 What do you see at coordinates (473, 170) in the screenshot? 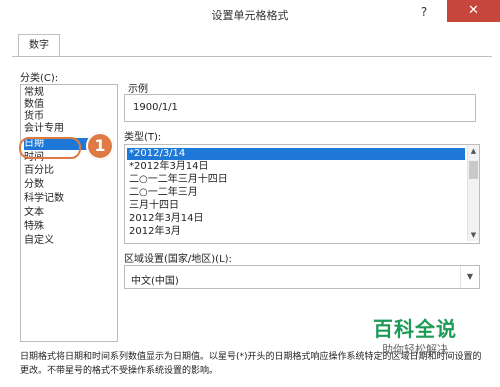
I see `scroll-thumb` at bounding box center [473, 170].